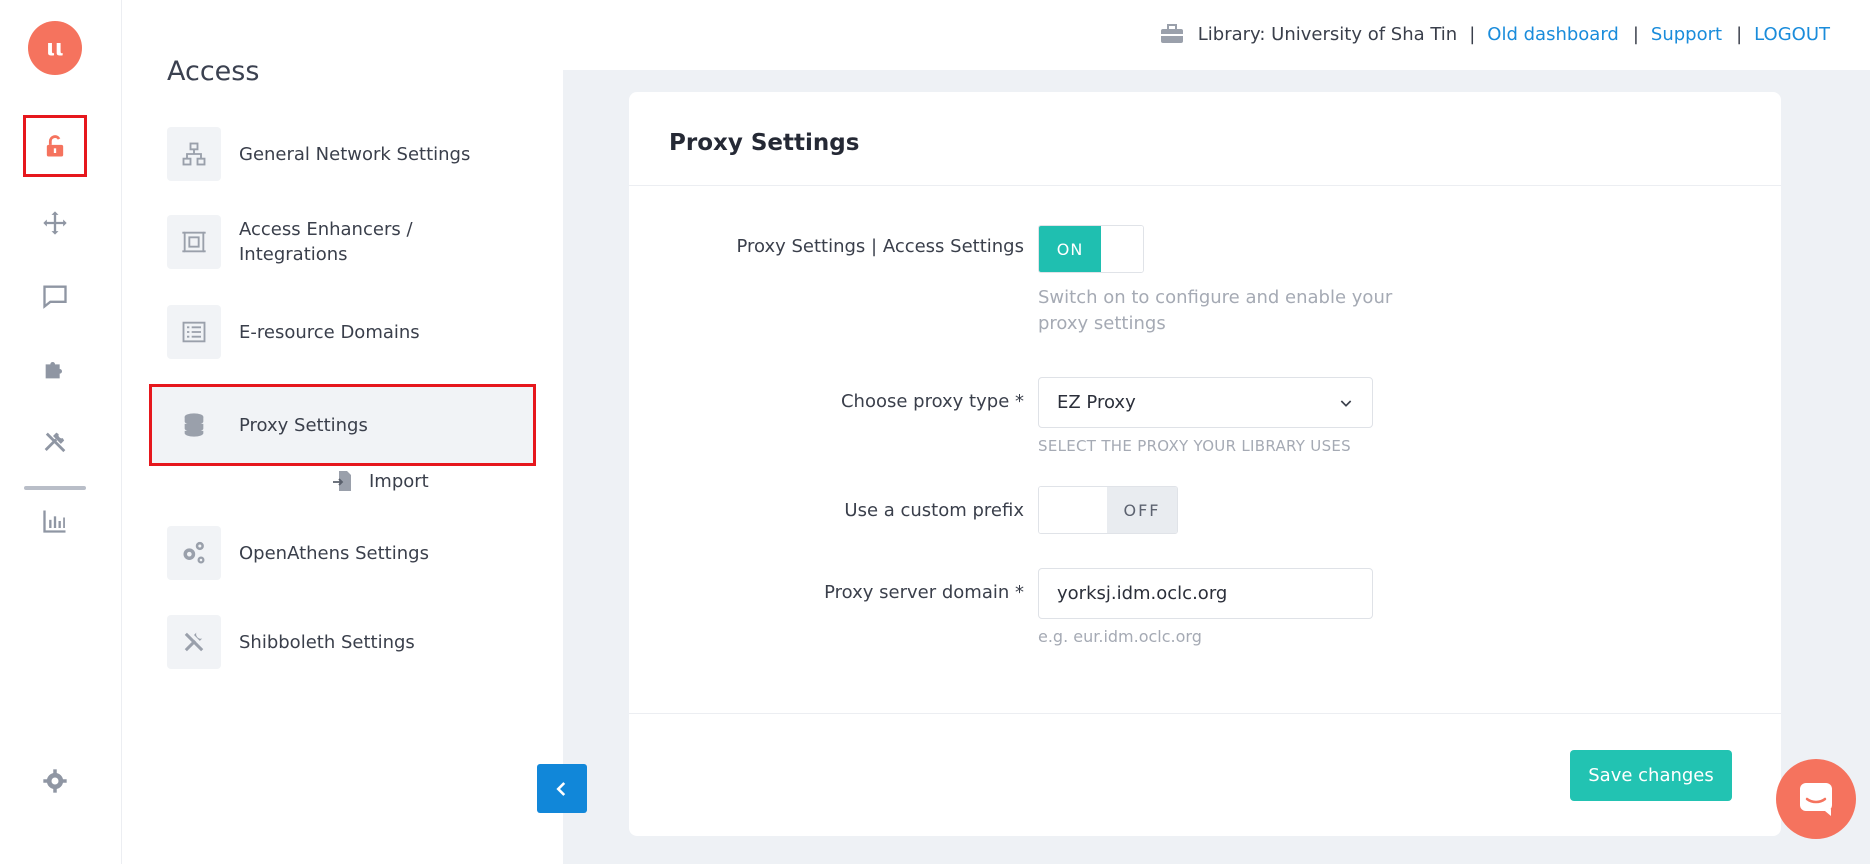  I want to click on card-footer-divider, so click(1205, 713).